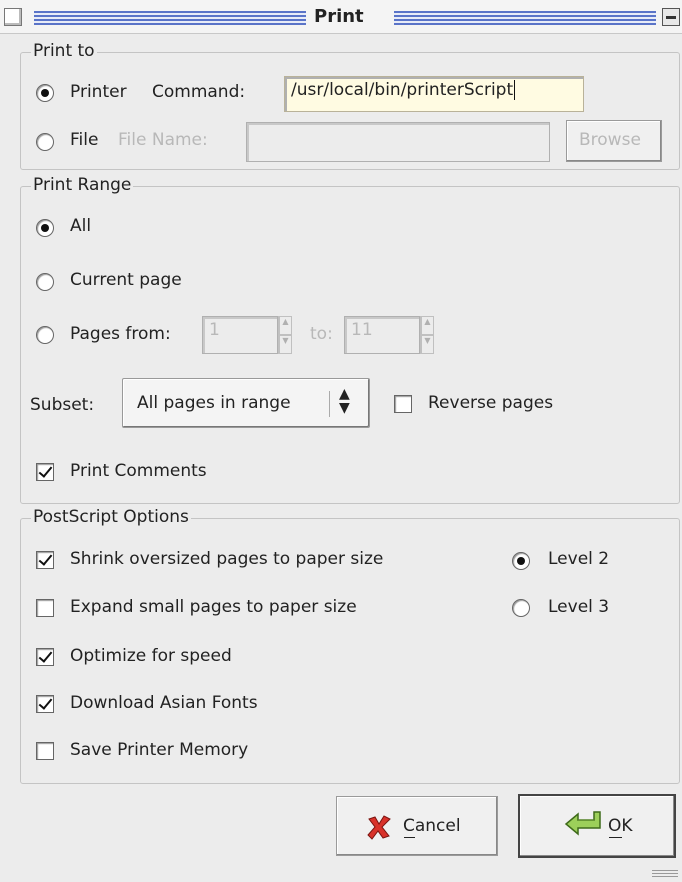 This screenshot has height=882, width=682. Describe the element at coordinates (45, 751) in the screenshot. I see `save-memory-checkbox` at that location.